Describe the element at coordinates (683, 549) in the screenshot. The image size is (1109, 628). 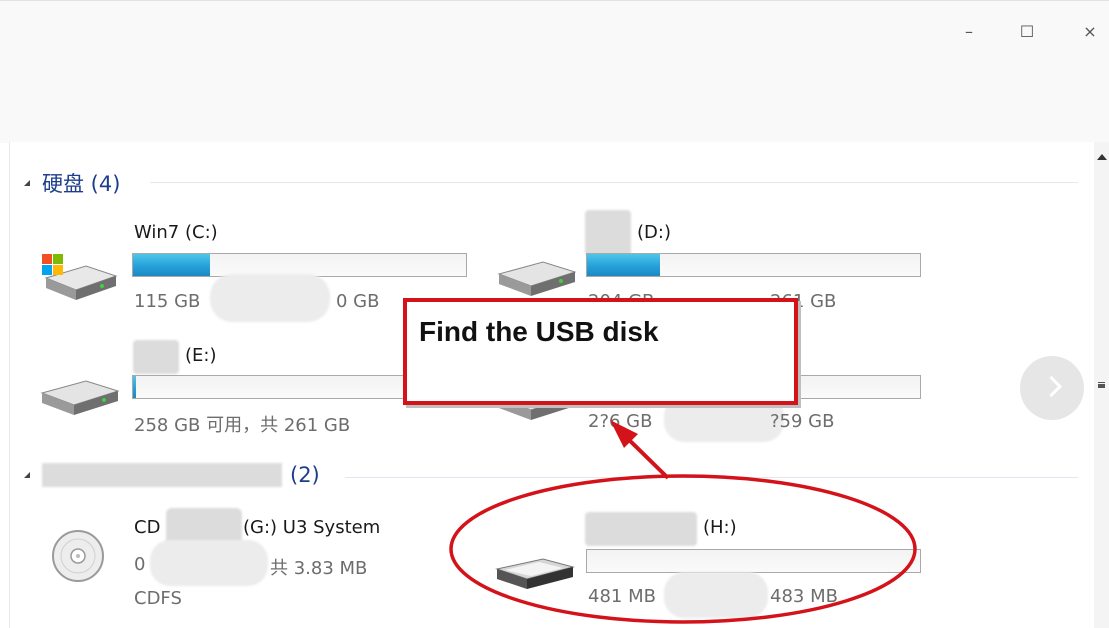
I see `usb-highlight-ellipse` at that location.